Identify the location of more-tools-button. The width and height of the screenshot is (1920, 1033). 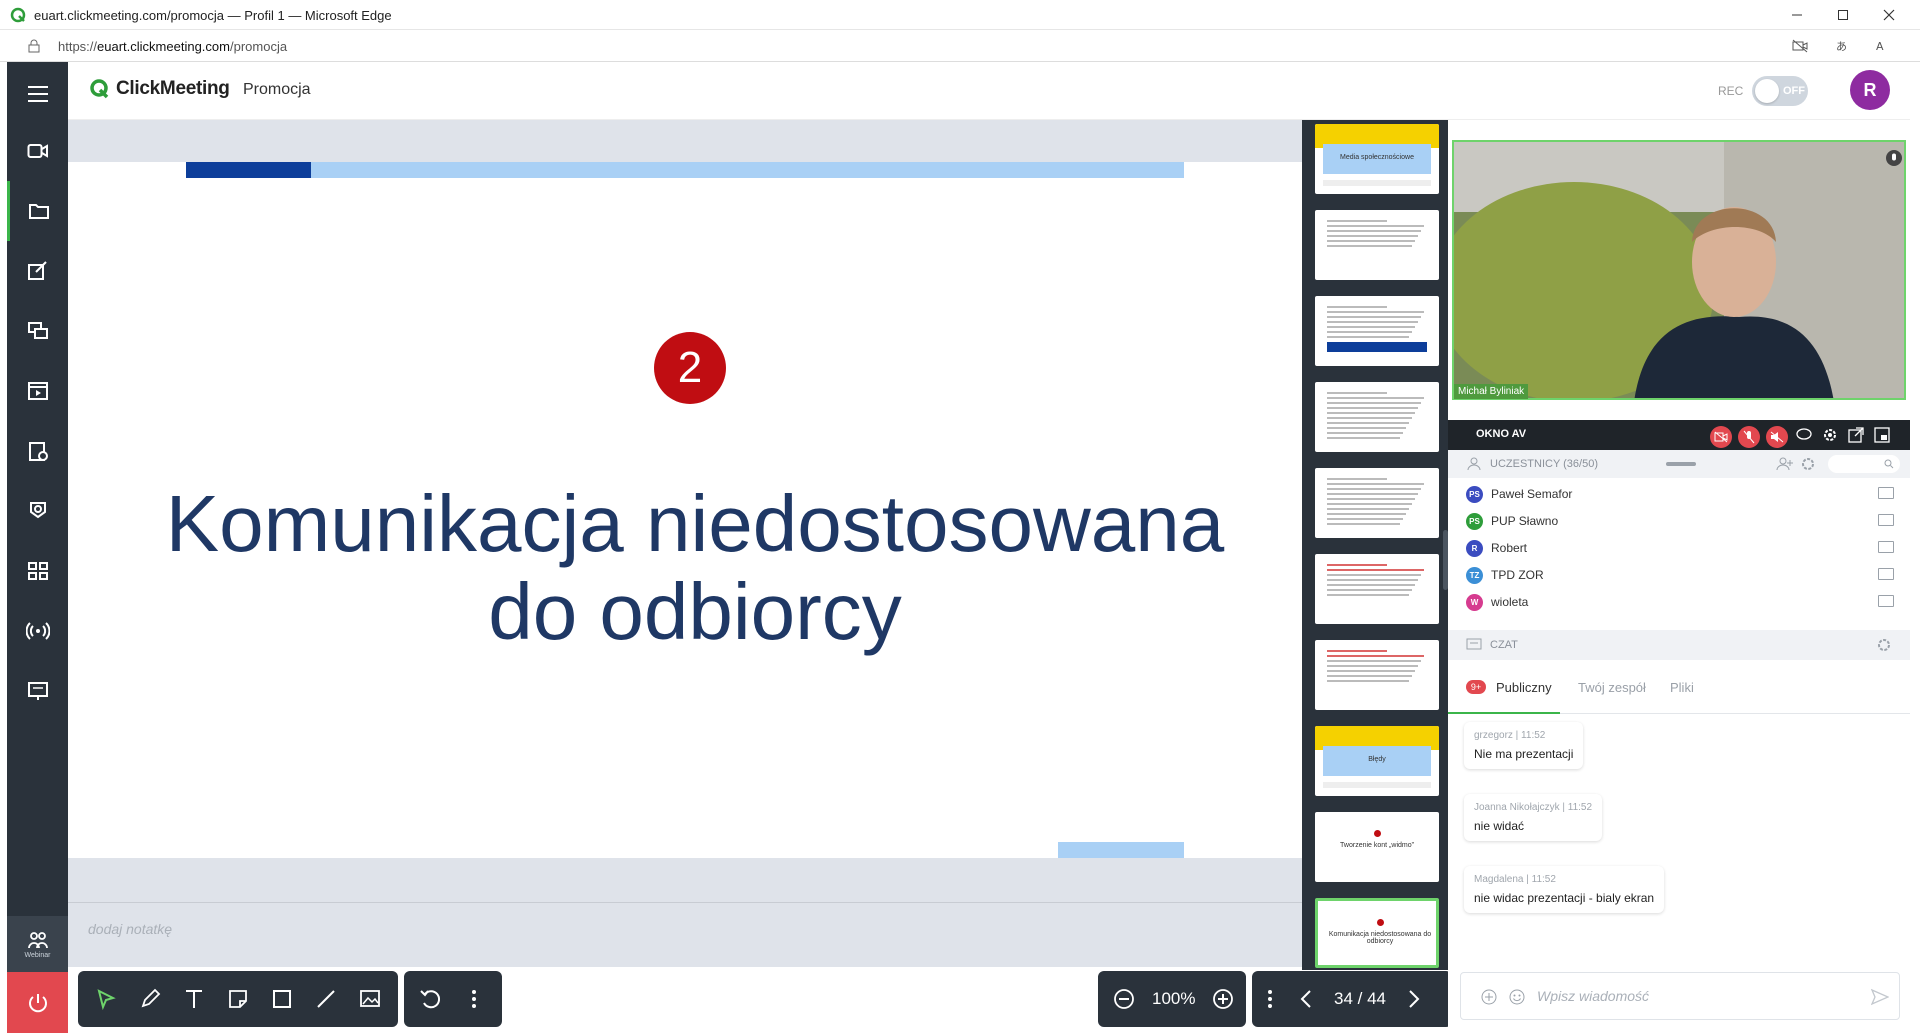
(474, 999).